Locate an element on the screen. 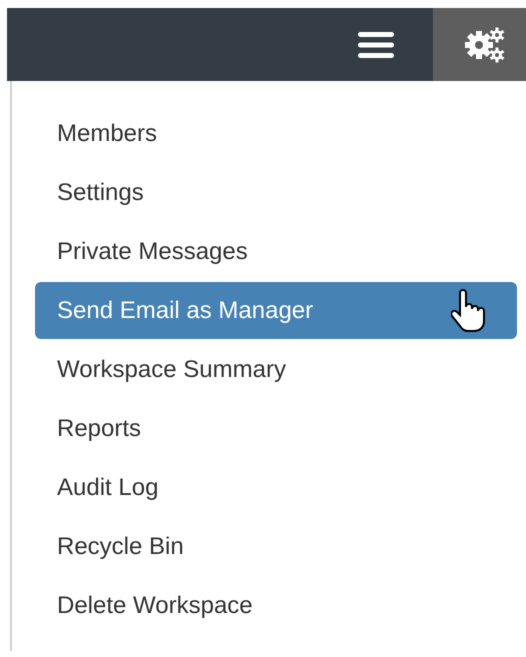  menu-item: Send Email as Manager is located at coordinates (276, 310).